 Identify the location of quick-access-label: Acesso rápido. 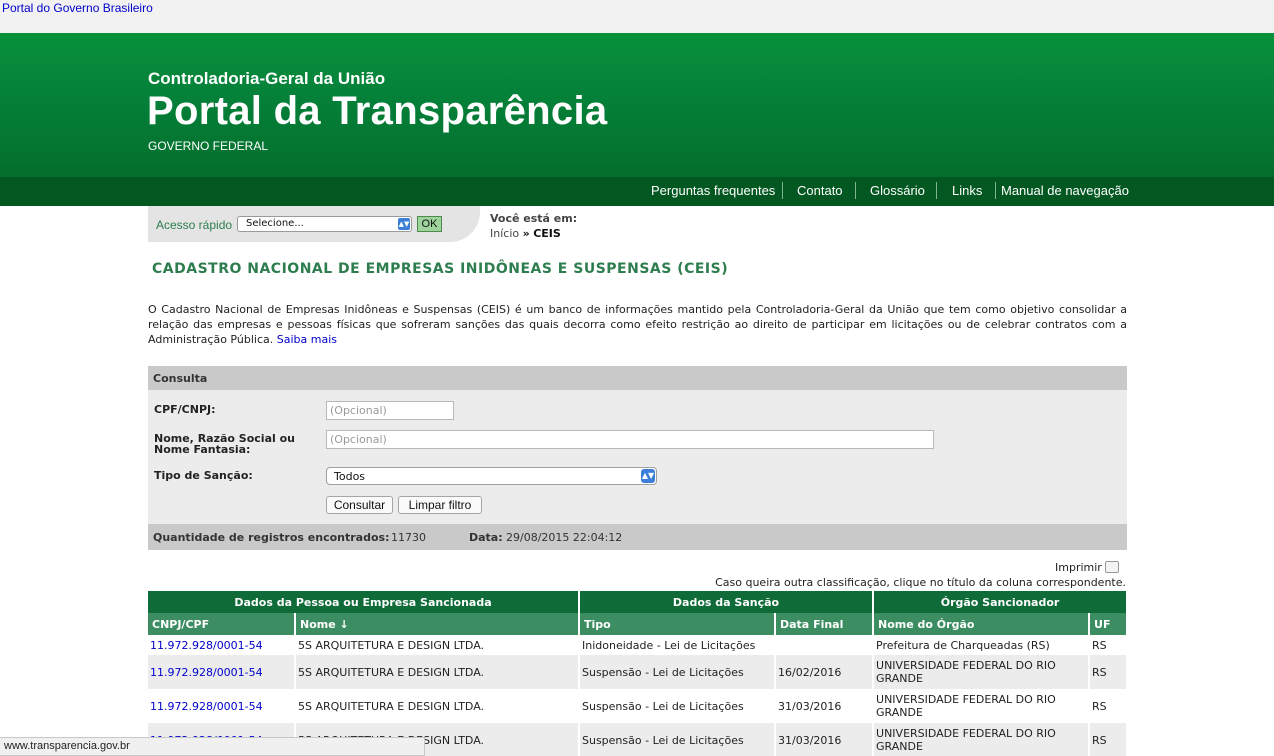
(194, 225).